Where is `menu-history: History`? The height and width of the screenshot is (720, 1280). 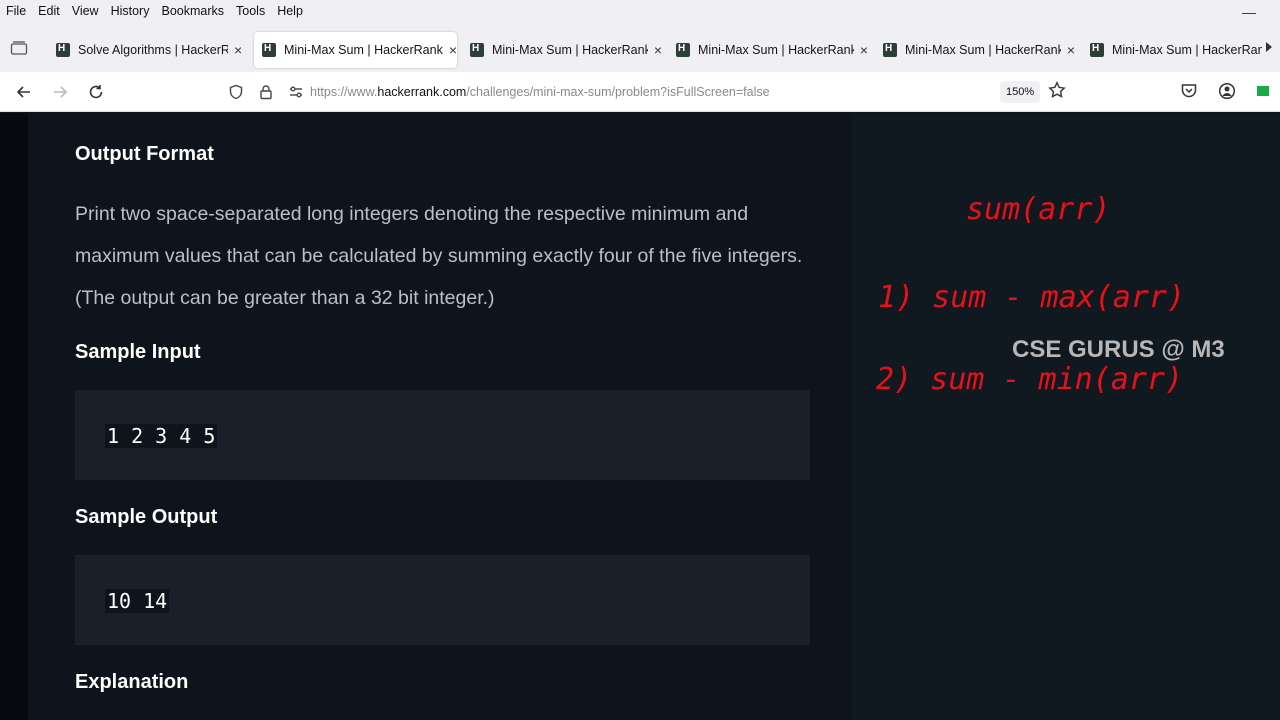 menu-history: History is located at coordinates (130, 11).